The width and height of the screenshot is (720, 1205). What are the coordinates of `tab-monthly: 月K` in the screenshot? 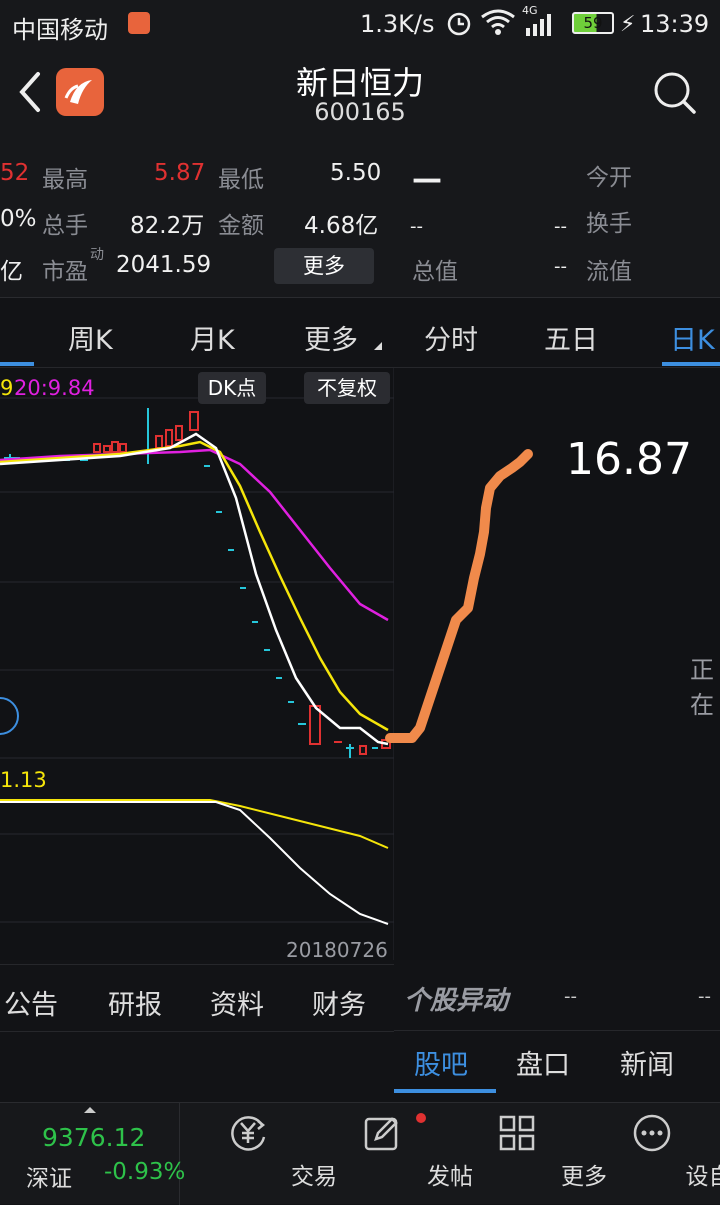 It's located at (212, 337).